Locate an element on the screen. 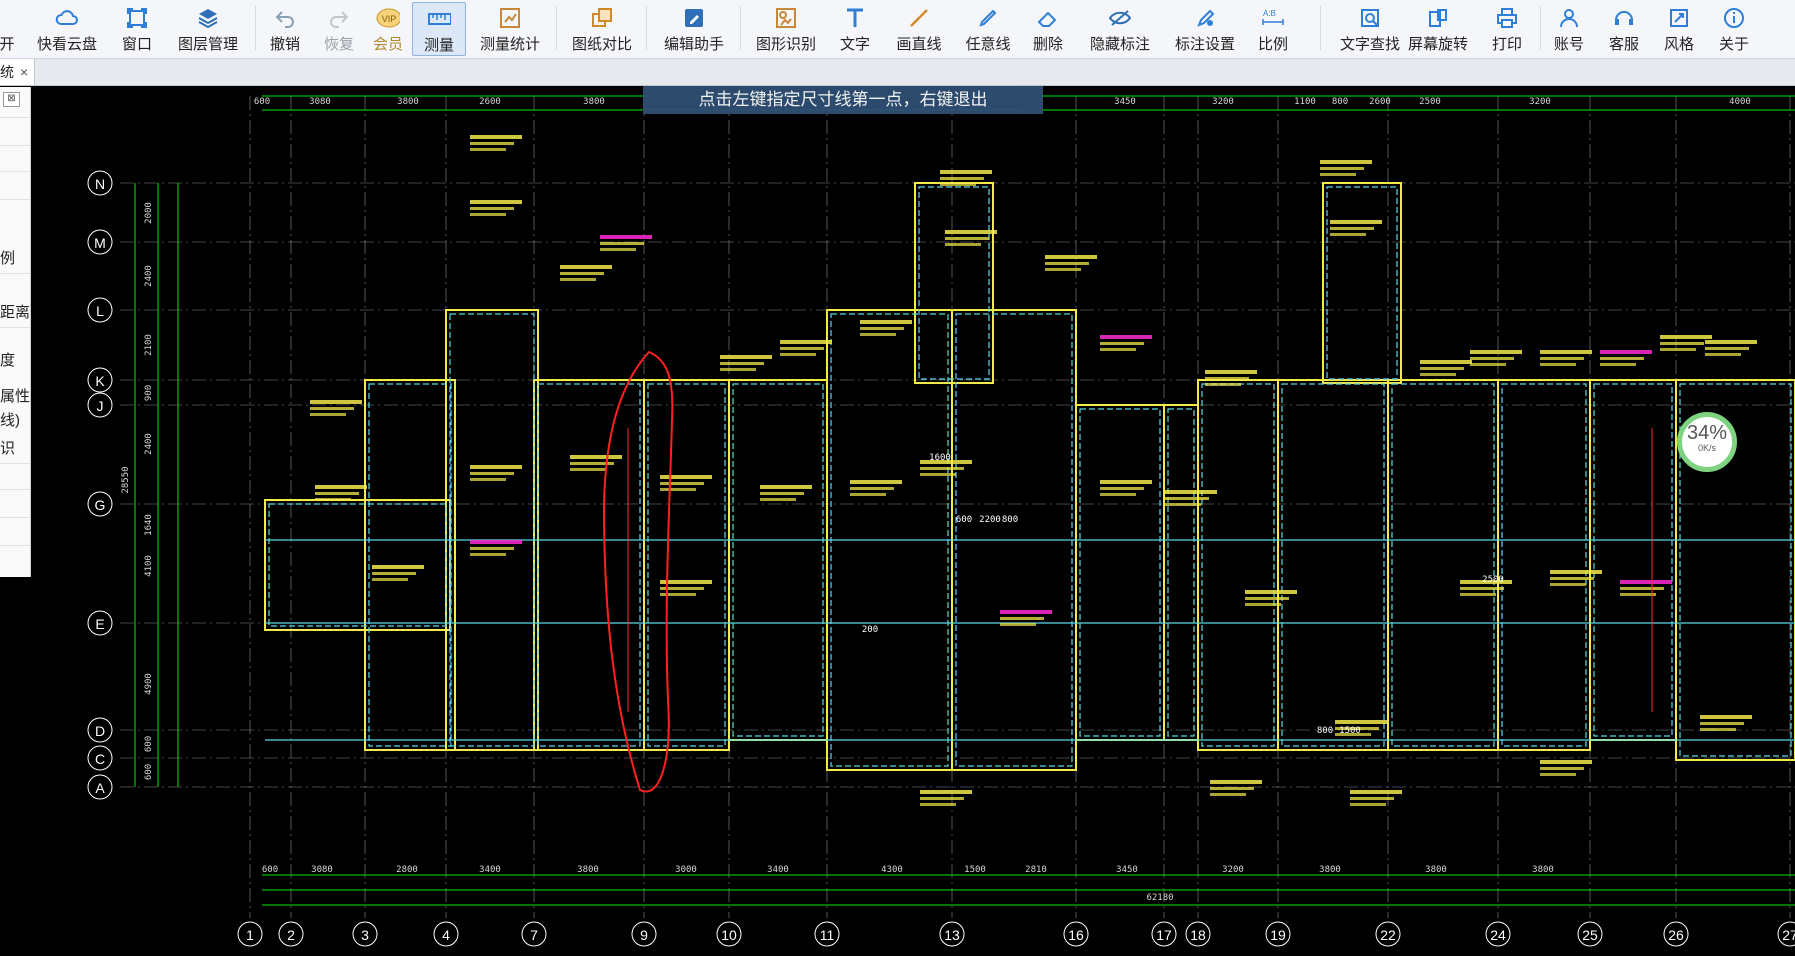 This screenshot has width=1795, height=956. draw-line-button: 画直线 is located at coordinates (919, 28).